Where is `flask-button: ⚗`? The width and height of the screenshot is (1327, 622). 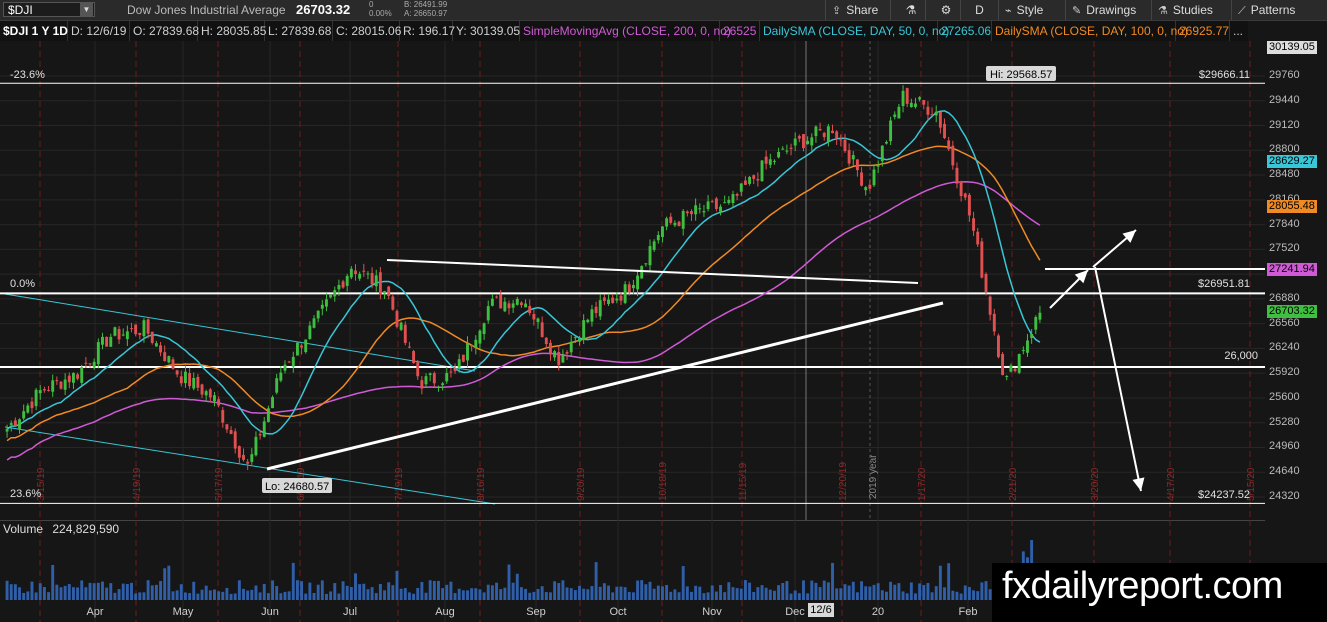
flask-button: ⚗ is located at coordinates (907, 10).